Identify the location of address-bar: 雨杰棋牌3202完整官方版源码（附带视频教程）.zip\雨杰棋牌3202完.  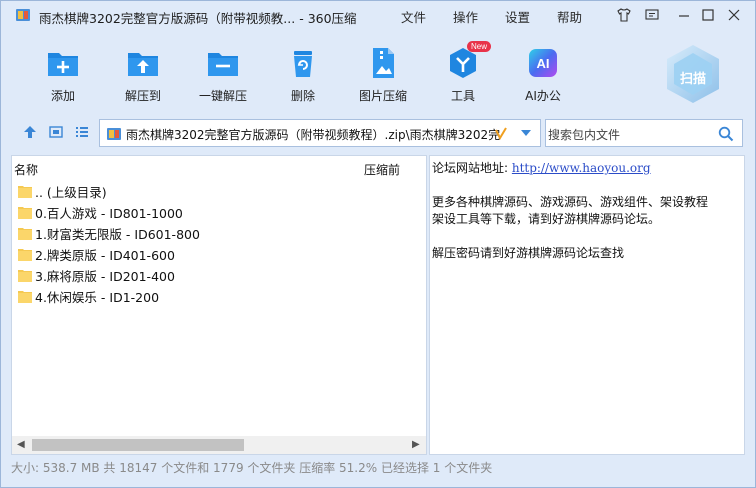
(320, 133).